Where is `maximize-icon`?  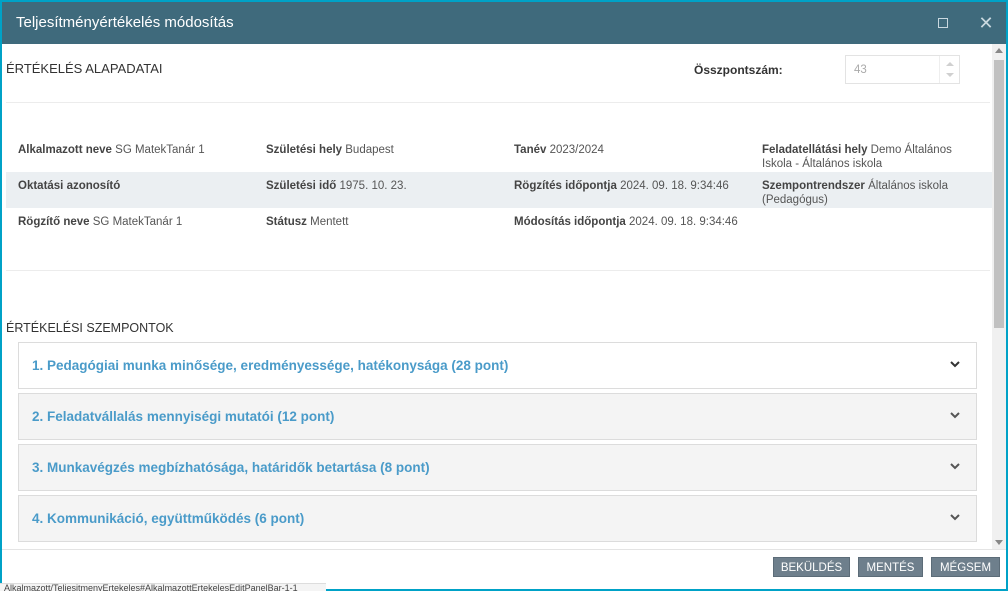 maximize-icon is located at coordinates (943, 23).